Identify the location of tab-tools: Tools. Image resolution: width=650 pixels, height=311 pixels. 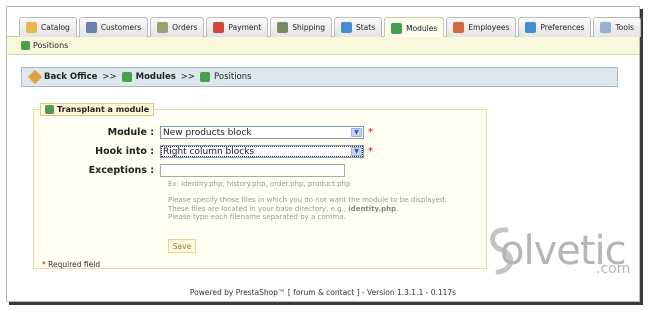
(617, 27).